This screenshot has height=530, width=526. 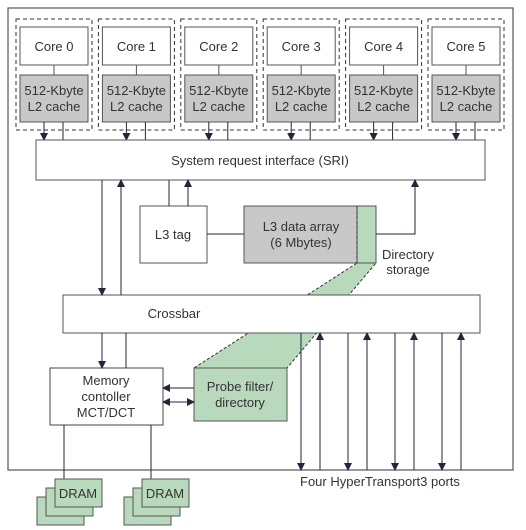 What do you see at coordinates (397, 207) in the screenshot?
I see `l3data-to-sri-arrow` at bounding box center [397, 207].